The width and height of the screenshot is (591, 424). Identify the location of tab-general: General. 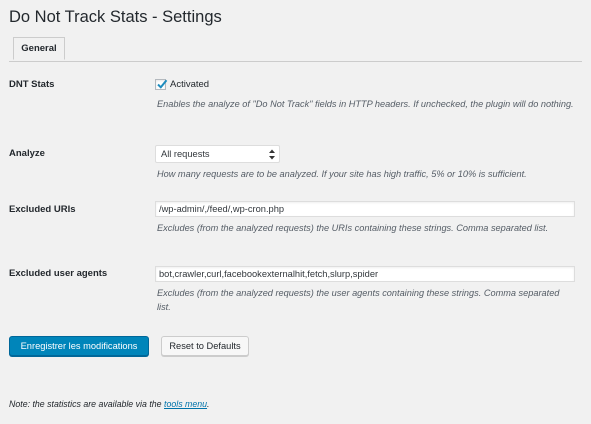
(39, 48).